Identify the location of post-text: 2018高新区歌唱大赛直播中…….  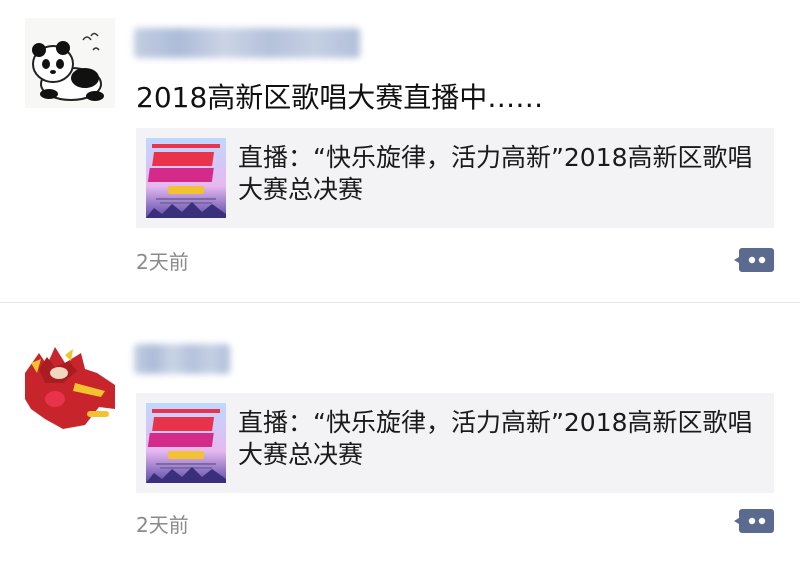
(340, 97).